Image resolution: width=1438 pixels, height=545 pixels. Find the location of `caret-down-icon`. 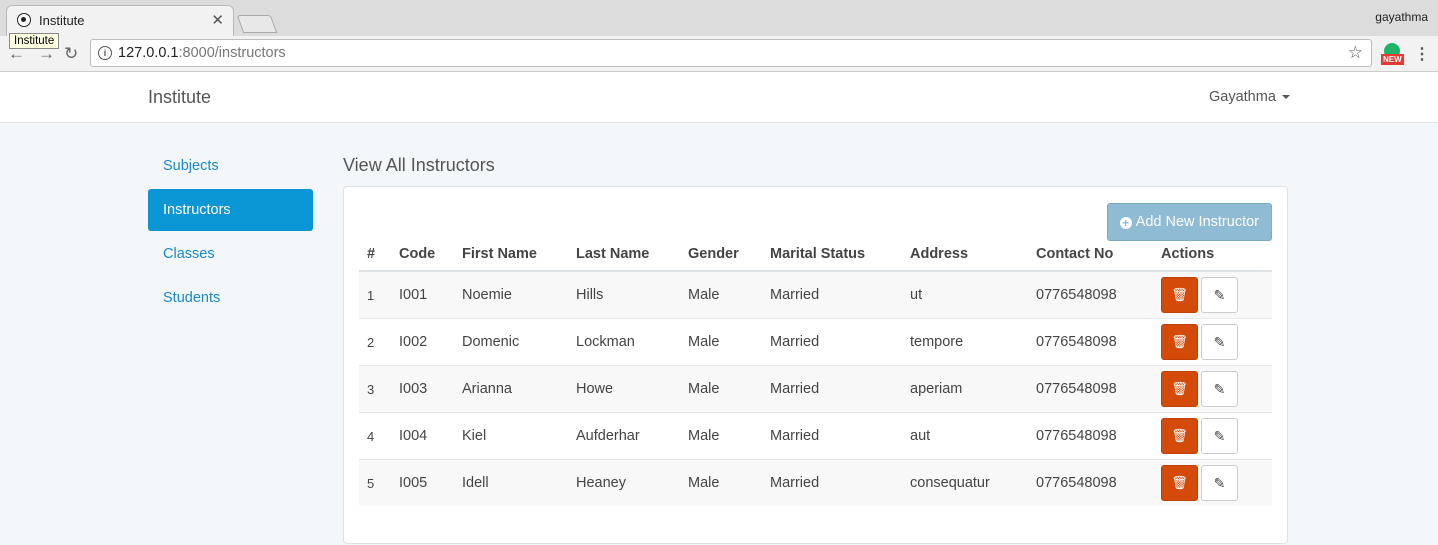

caret-down-icon is located at coordinates (1285, 97).